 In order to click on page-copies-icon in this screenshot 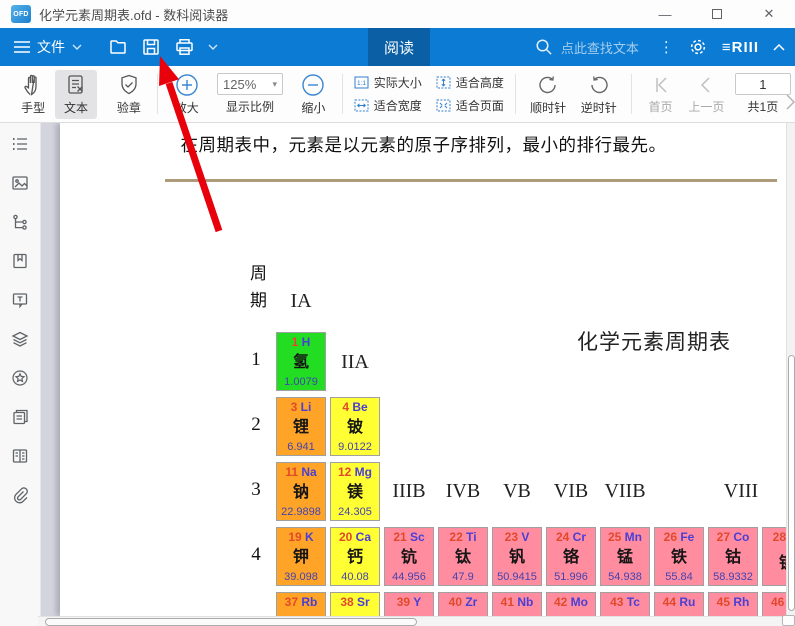, I will do `click(20, 417)`.